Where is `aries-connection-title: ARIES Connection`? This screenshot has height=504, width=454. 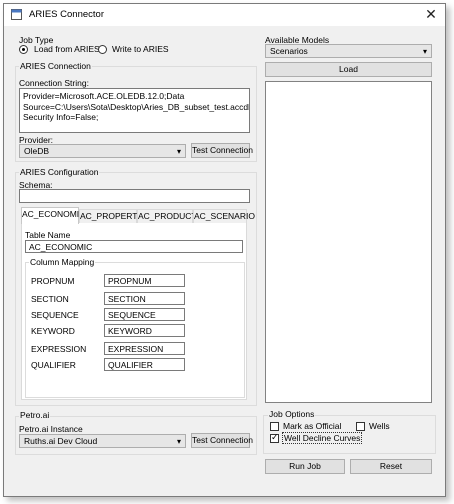 aries-connection-title: ARIES Connection is located at coordinates (55, 66).